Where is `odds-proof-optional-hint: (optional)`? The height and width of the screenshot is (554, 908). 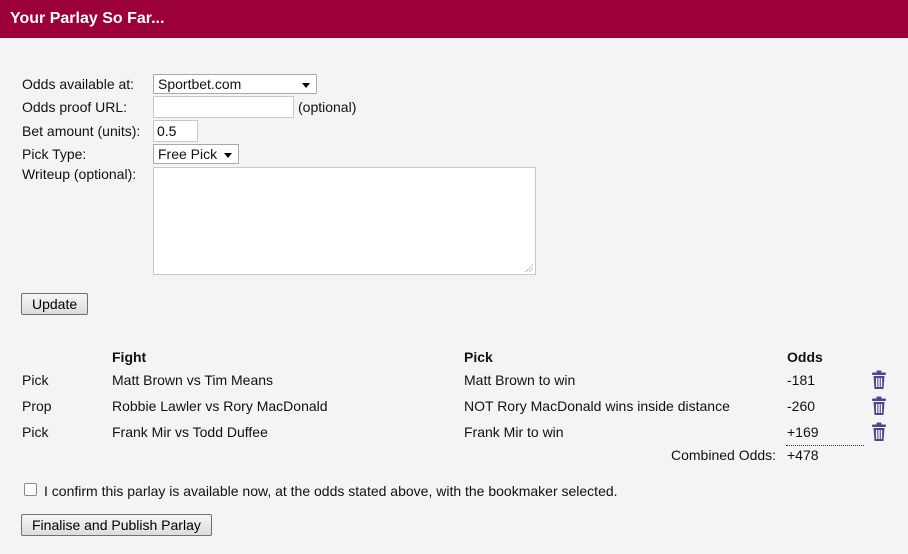 odds-proof-optional-hint: (optional) is located at coordinates (327, 107).